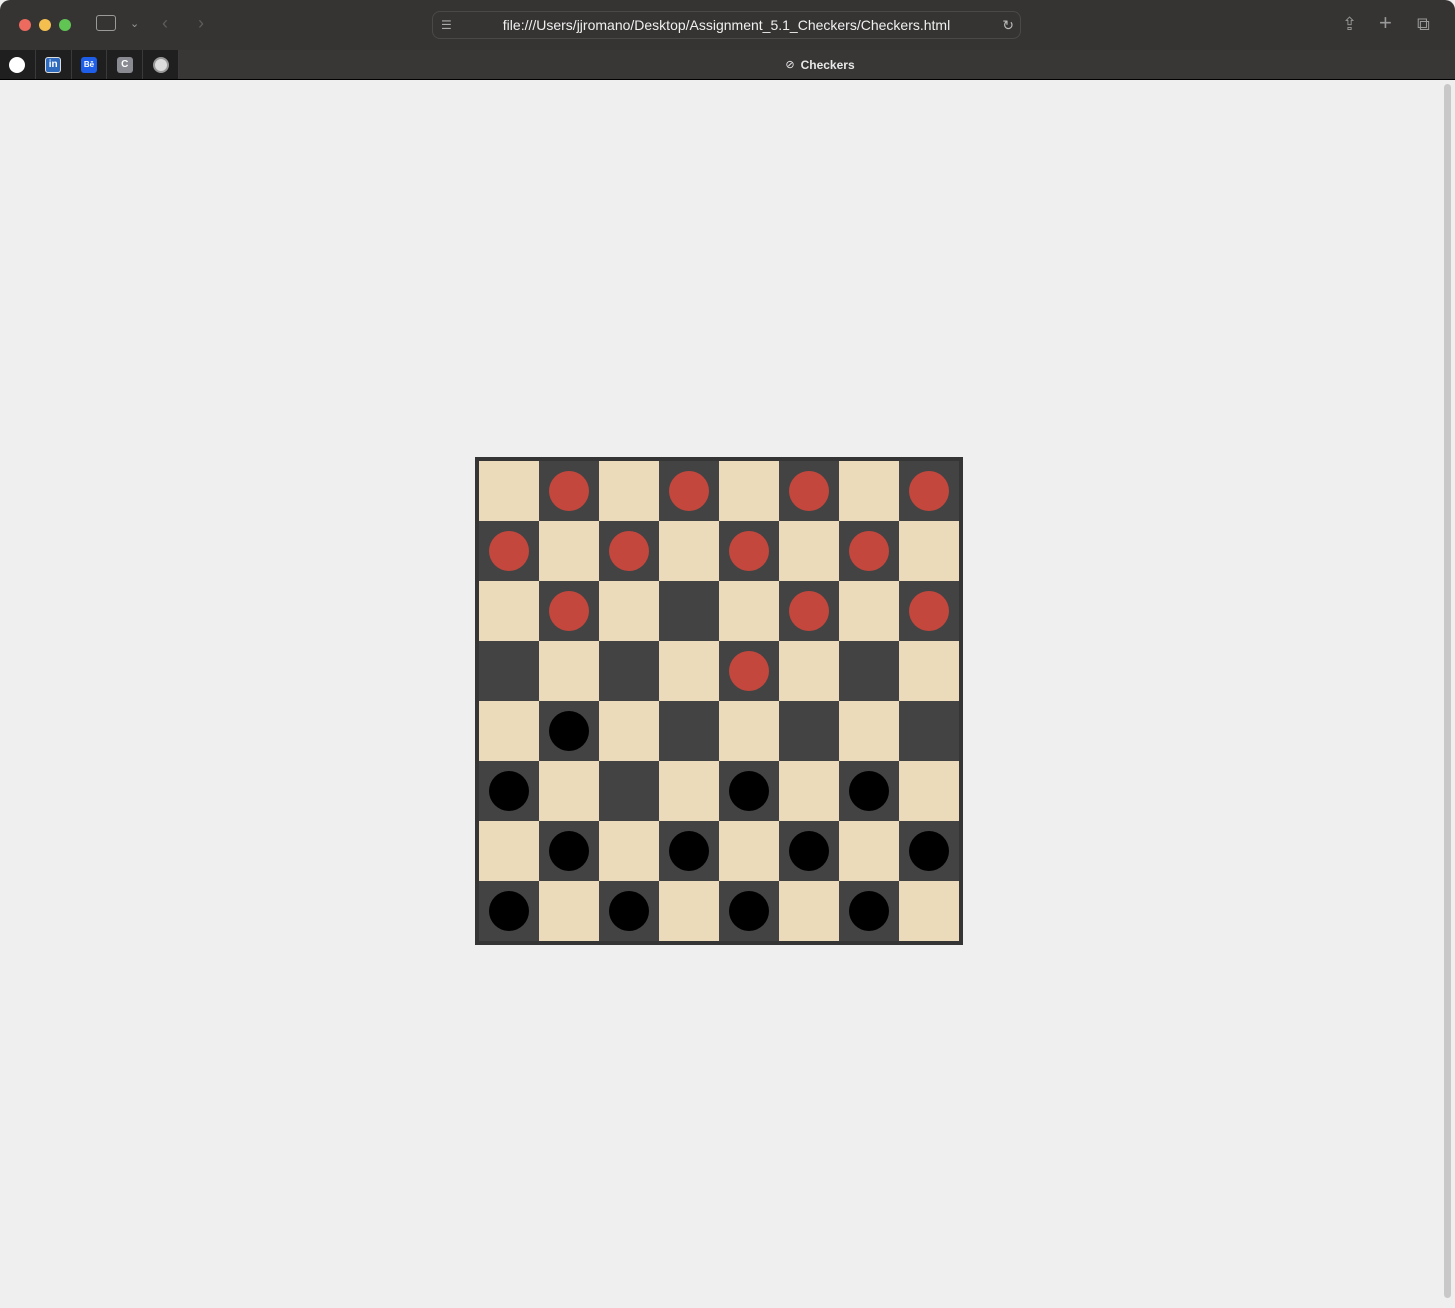 The width and height of the screenshot is (1455, 1308). What do you see at coordinates (1349, 24) in the screenshot?
I see `share-icon: ⇪` at bounding box center [1349, 24].